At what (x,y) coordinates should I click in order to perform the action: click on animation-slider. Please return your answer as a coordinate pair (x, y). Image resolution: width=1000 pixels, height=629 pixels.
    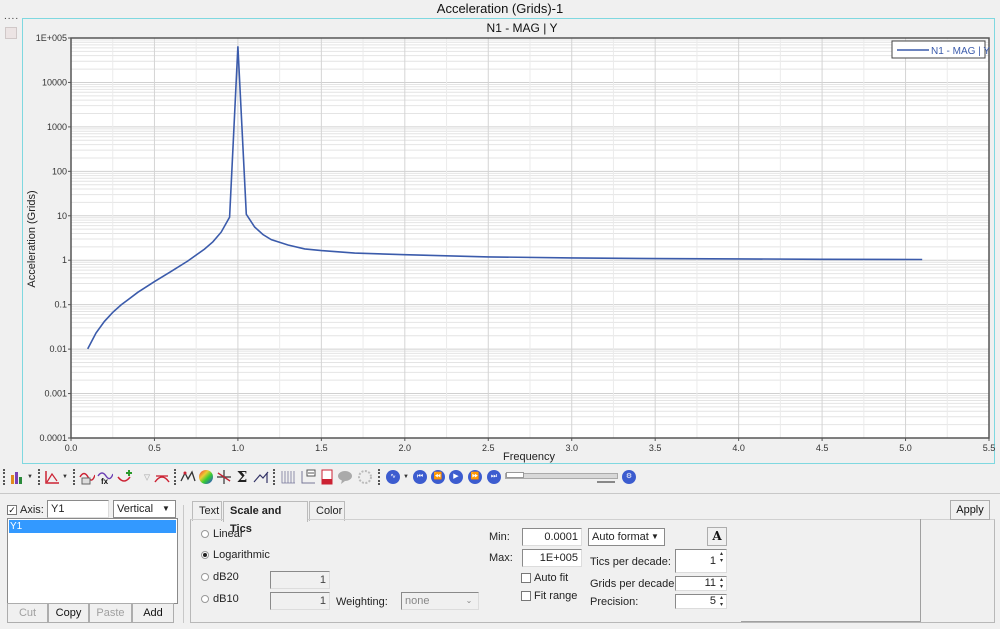
    Looking at the image, I should click on (561, 477).